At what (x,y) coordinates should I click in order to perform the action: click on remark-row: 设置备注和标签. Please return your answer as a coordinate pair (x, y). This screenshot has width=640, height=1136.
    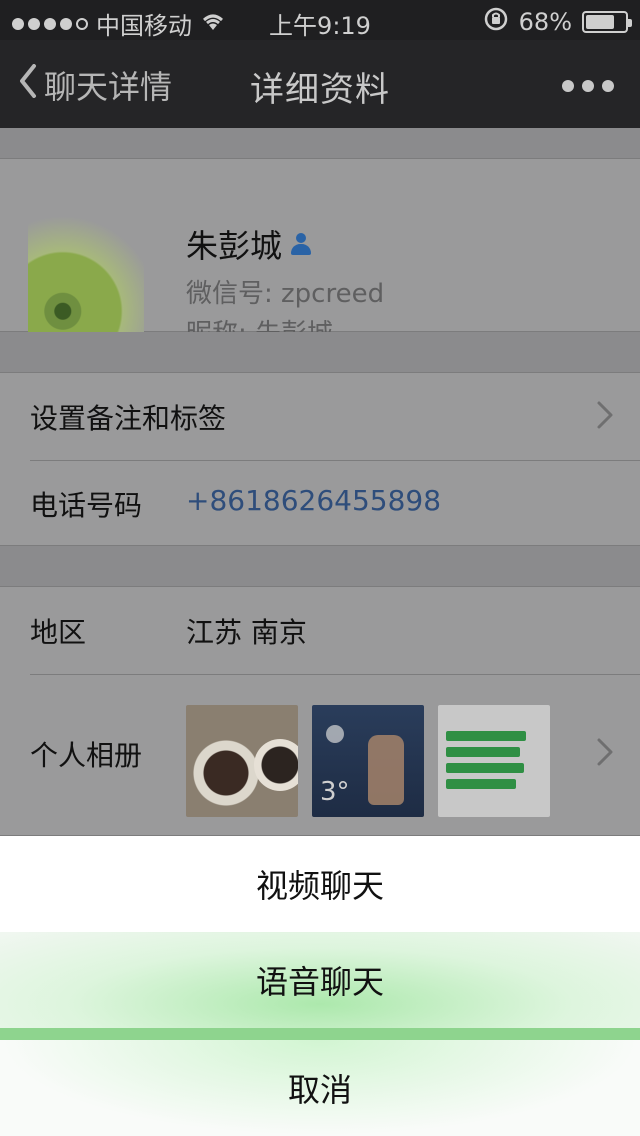
    Looking at the image, I should click on (320, 416).